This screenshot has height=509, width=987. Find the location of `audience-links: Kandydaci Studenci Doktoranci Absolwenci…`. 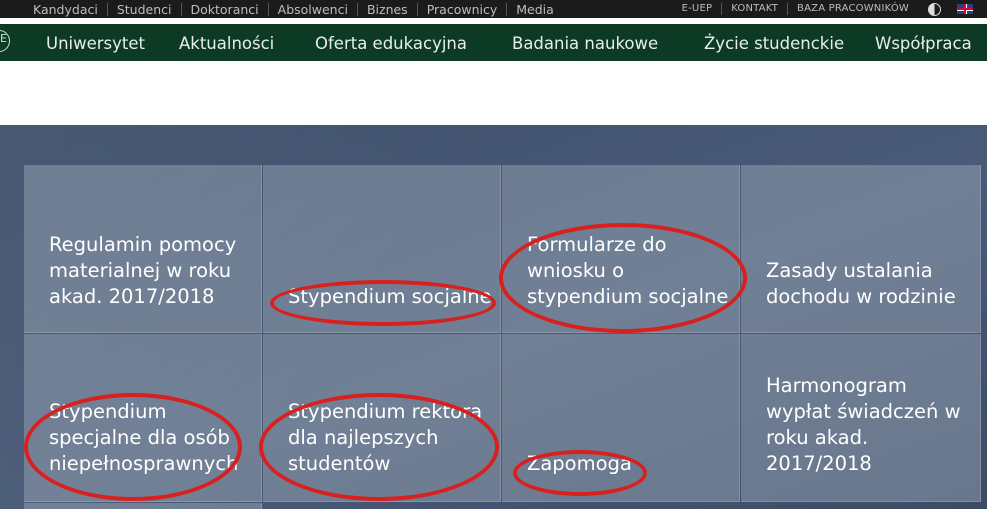

audience-links: Kandydaci Studenci Doktoranci Absolwenci… is located at coordinates (293, 9).